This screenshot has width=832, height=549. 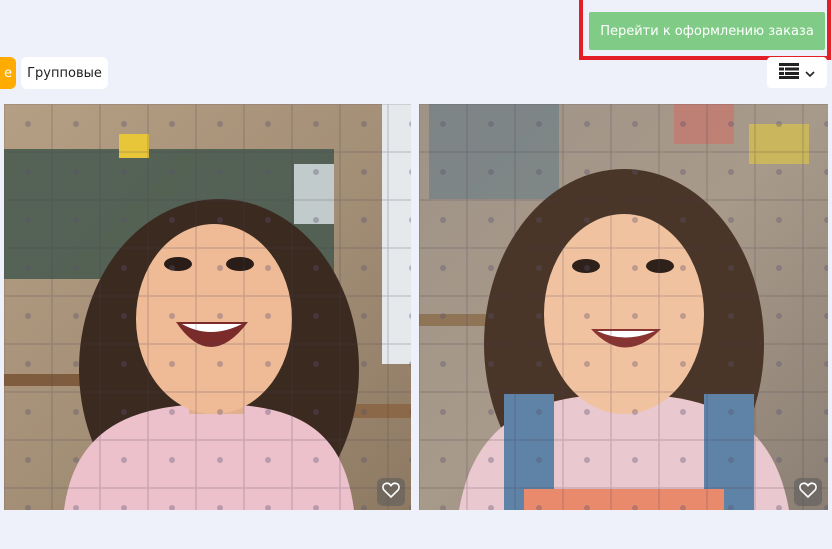 I want to click on view-mode-dropdown, so click(x=797, y=72).